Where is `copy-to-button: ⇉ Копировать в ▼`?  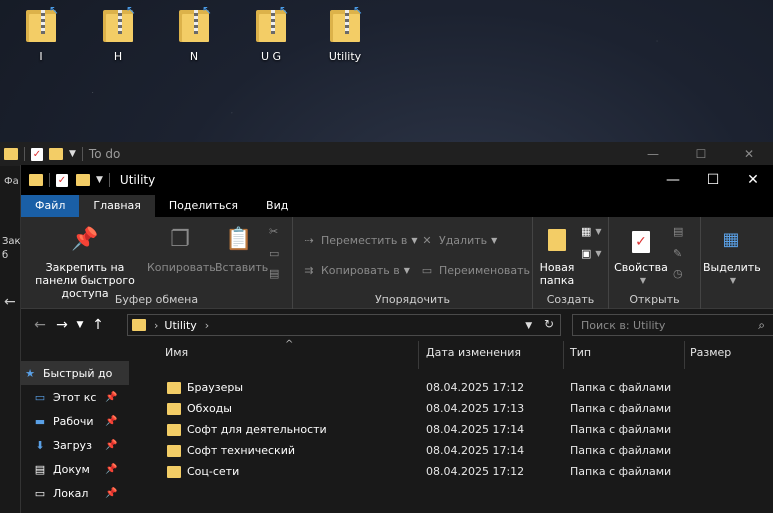
copy-to-button: ⇉ Копировать в ▼ is located at coordinates (355, 270).